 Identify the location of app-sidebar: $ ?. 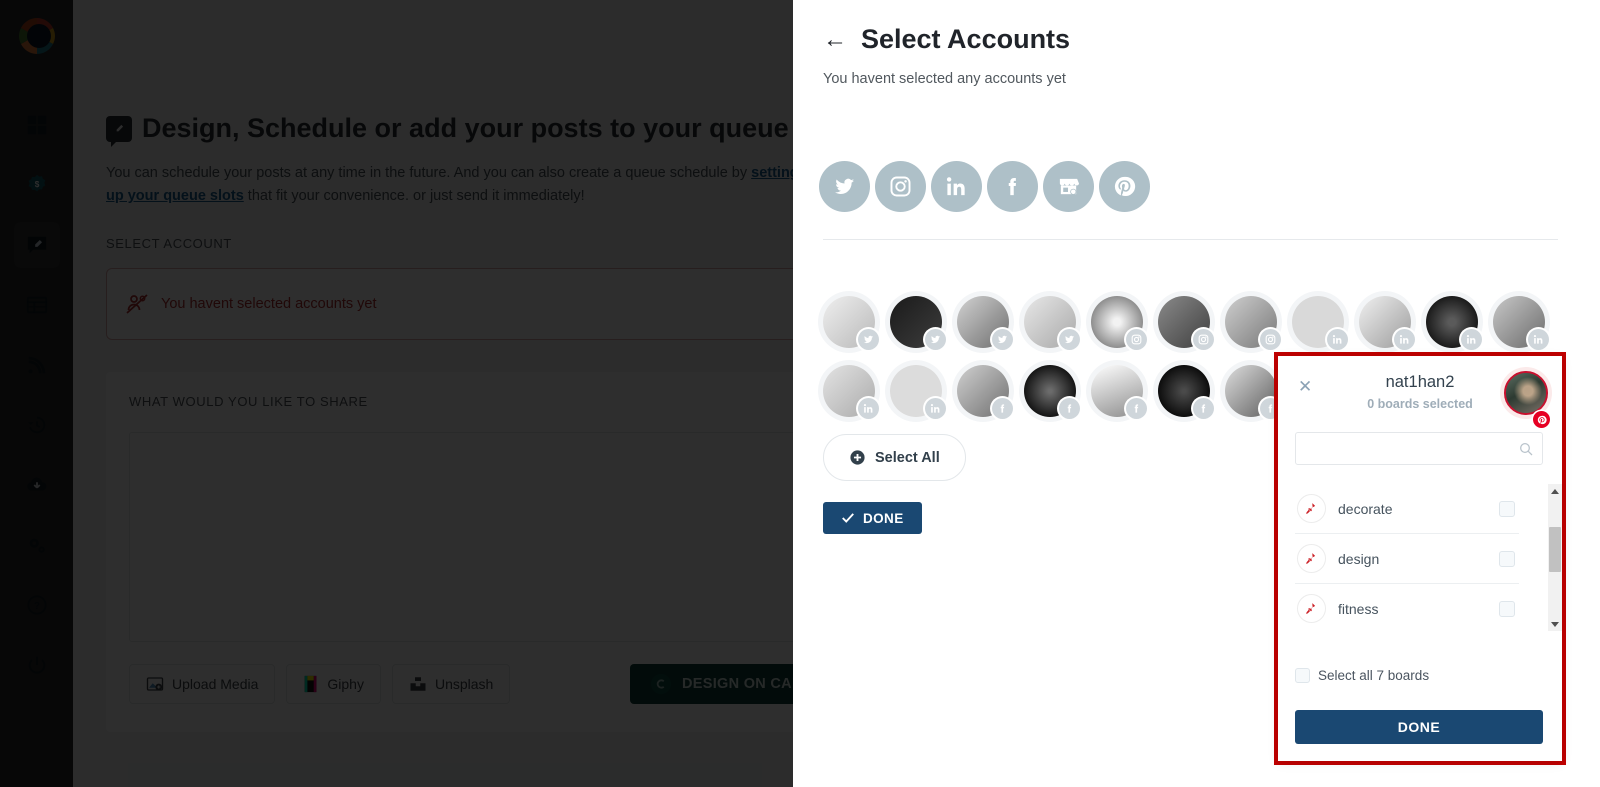
(36, 393).